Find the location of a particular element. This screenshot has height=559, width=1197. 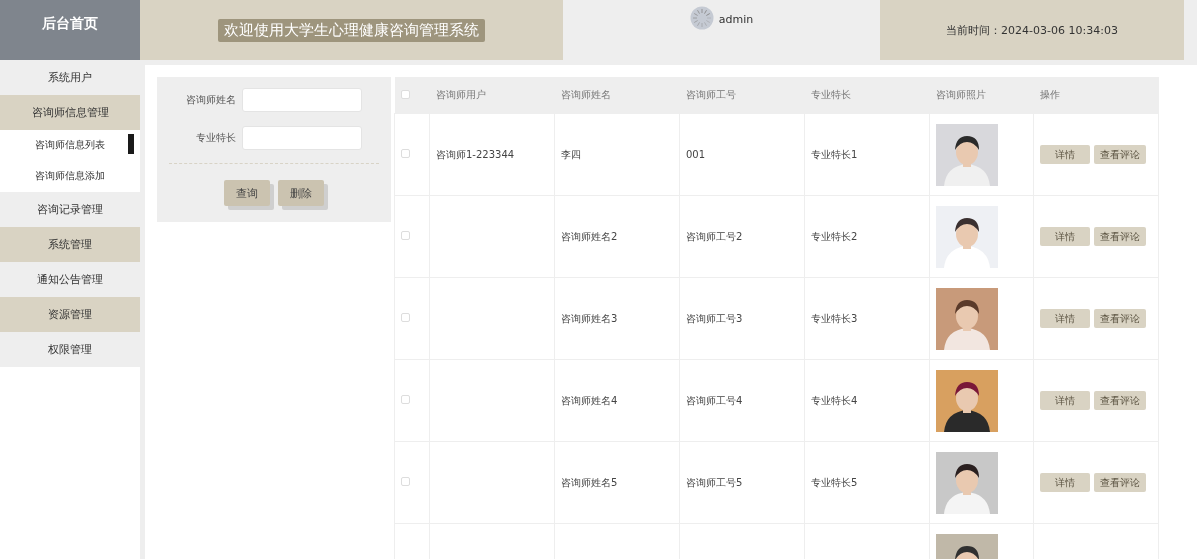

table-cell: 咨询师工号5 is located at coordinates (714, 482).